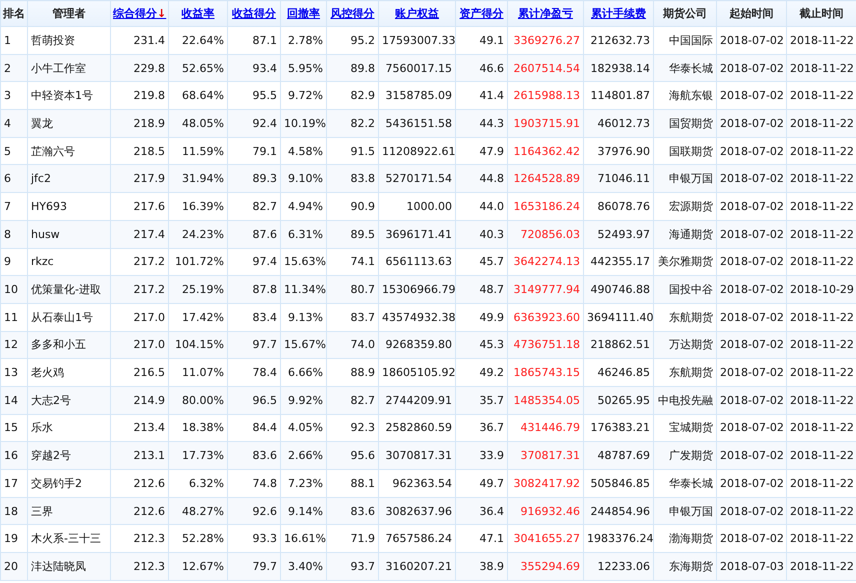  Describe the element at coordinates (417, 400) in the screenshot. I see `table-cell: 2744209.91` at that location.